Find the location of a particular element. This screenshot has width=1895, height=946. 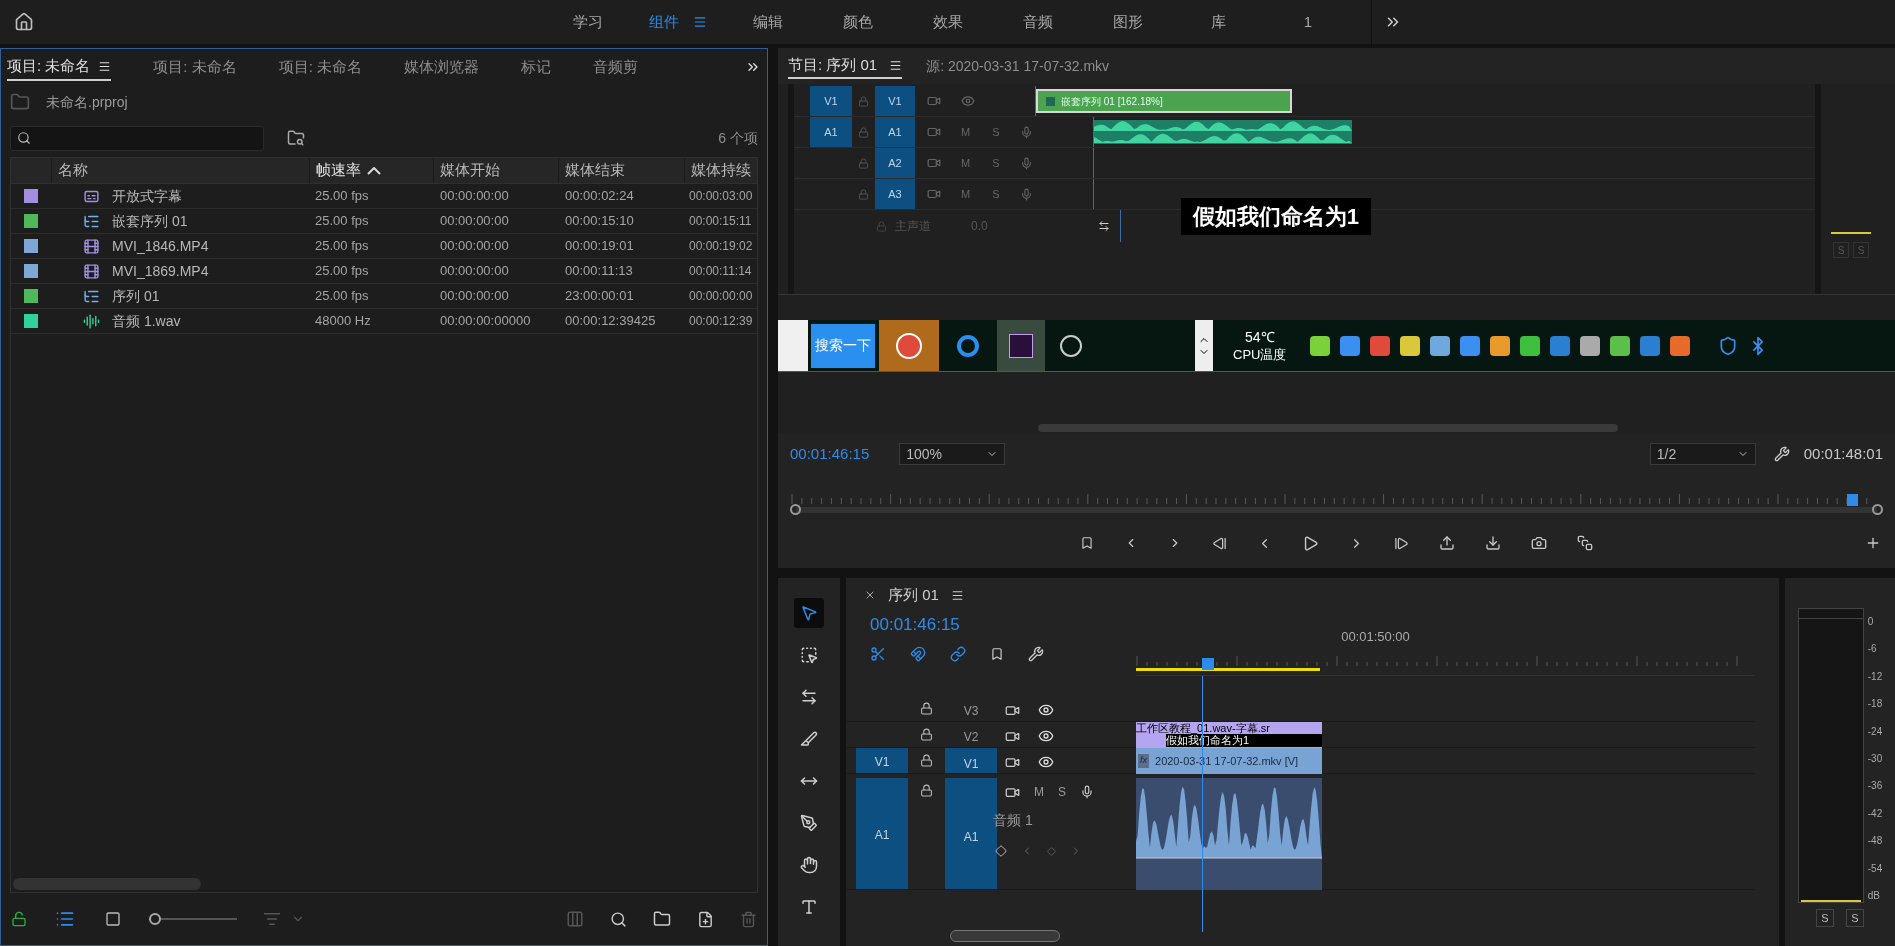

panel-tab: 节目: 序列 01 is located at coordinates (845, 66).